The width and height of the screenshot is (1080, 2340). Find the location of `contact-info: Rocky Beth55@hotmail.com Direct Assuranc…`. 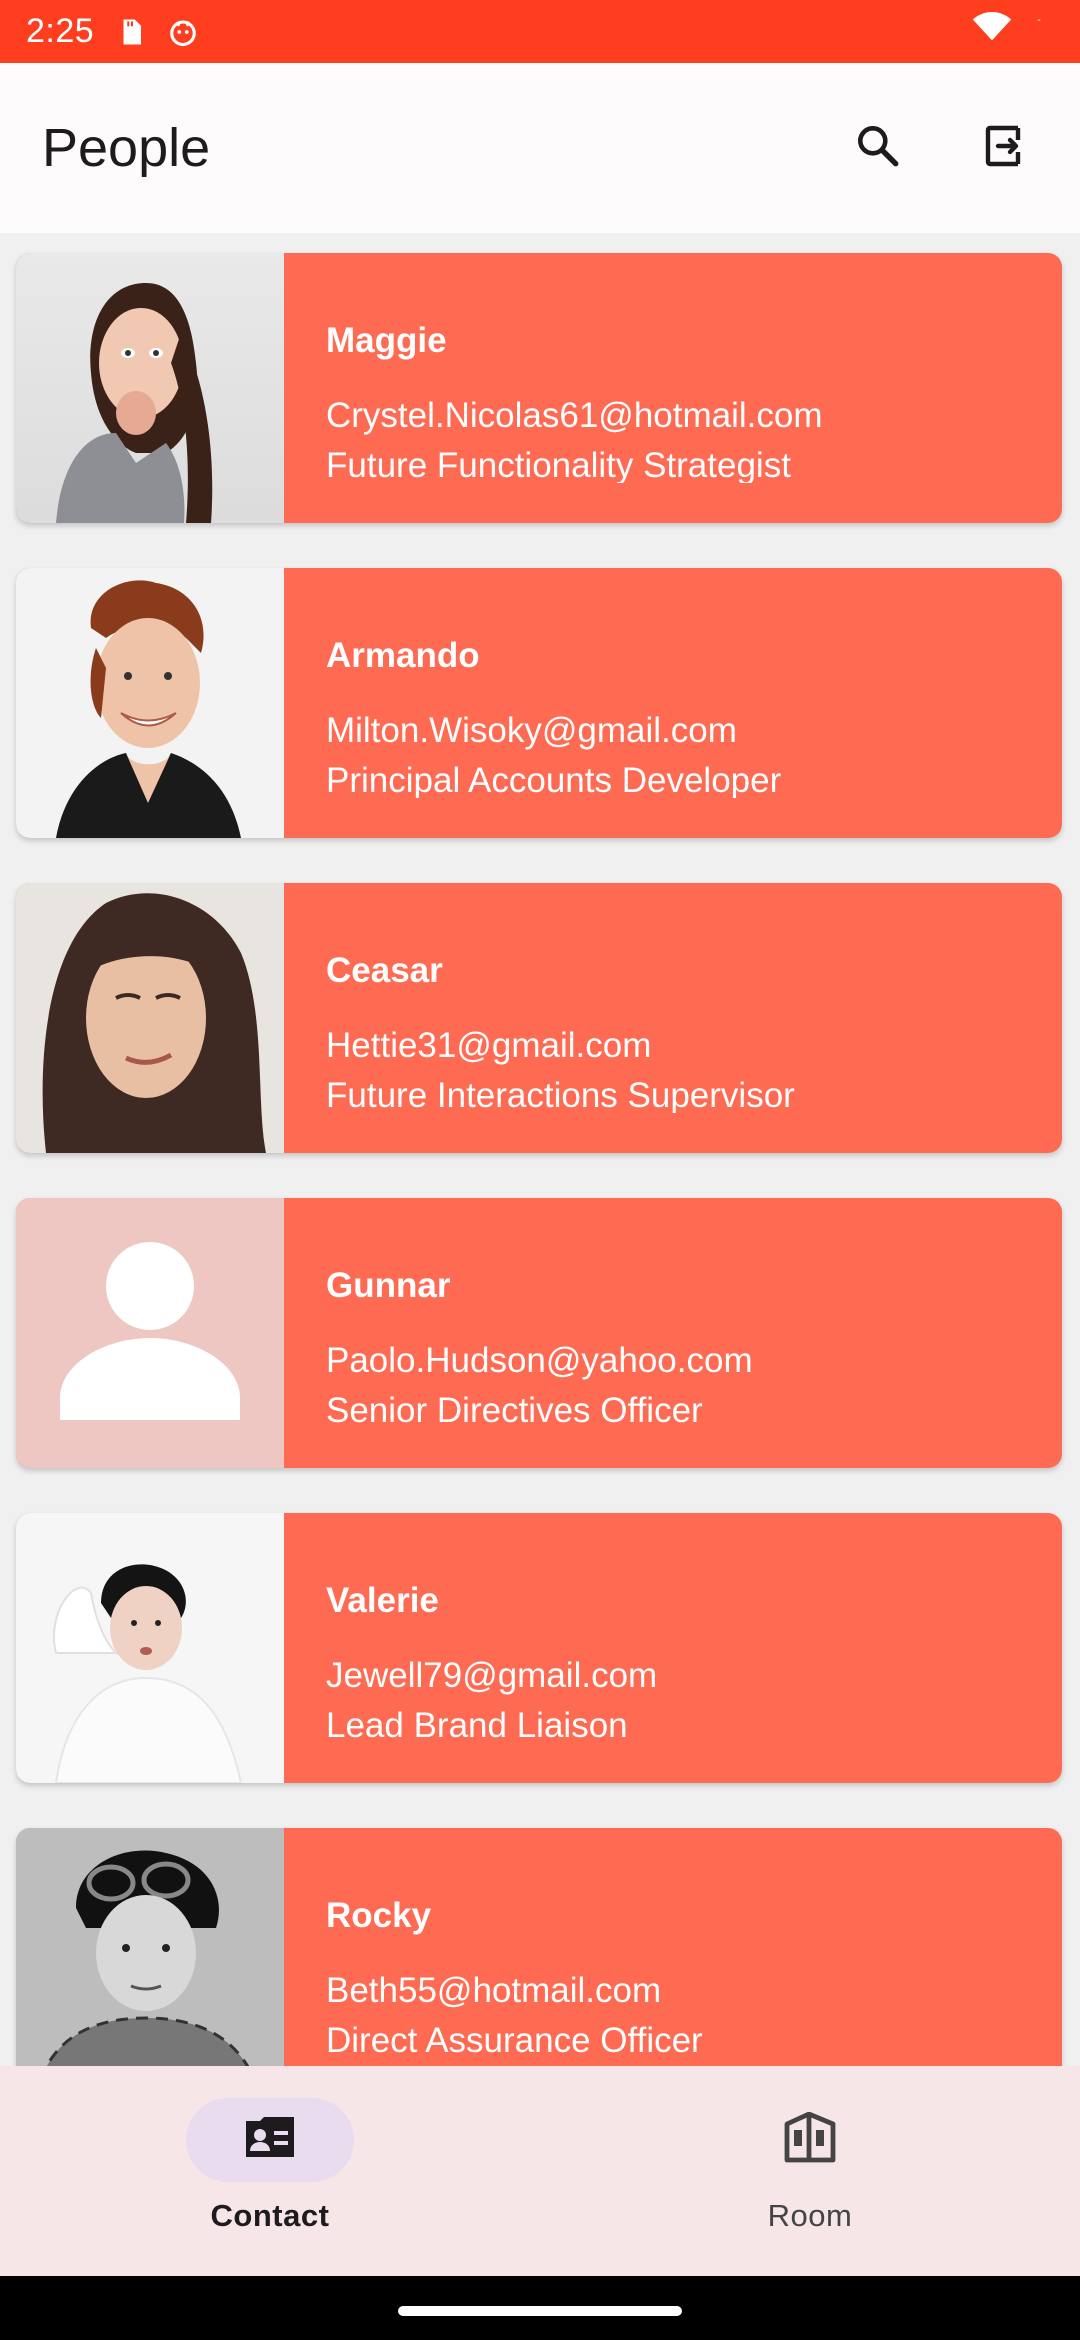

contact-info: Rocky Beth55@hotmail.com Direct Assuranc… is located at coordinates (673, 1947).